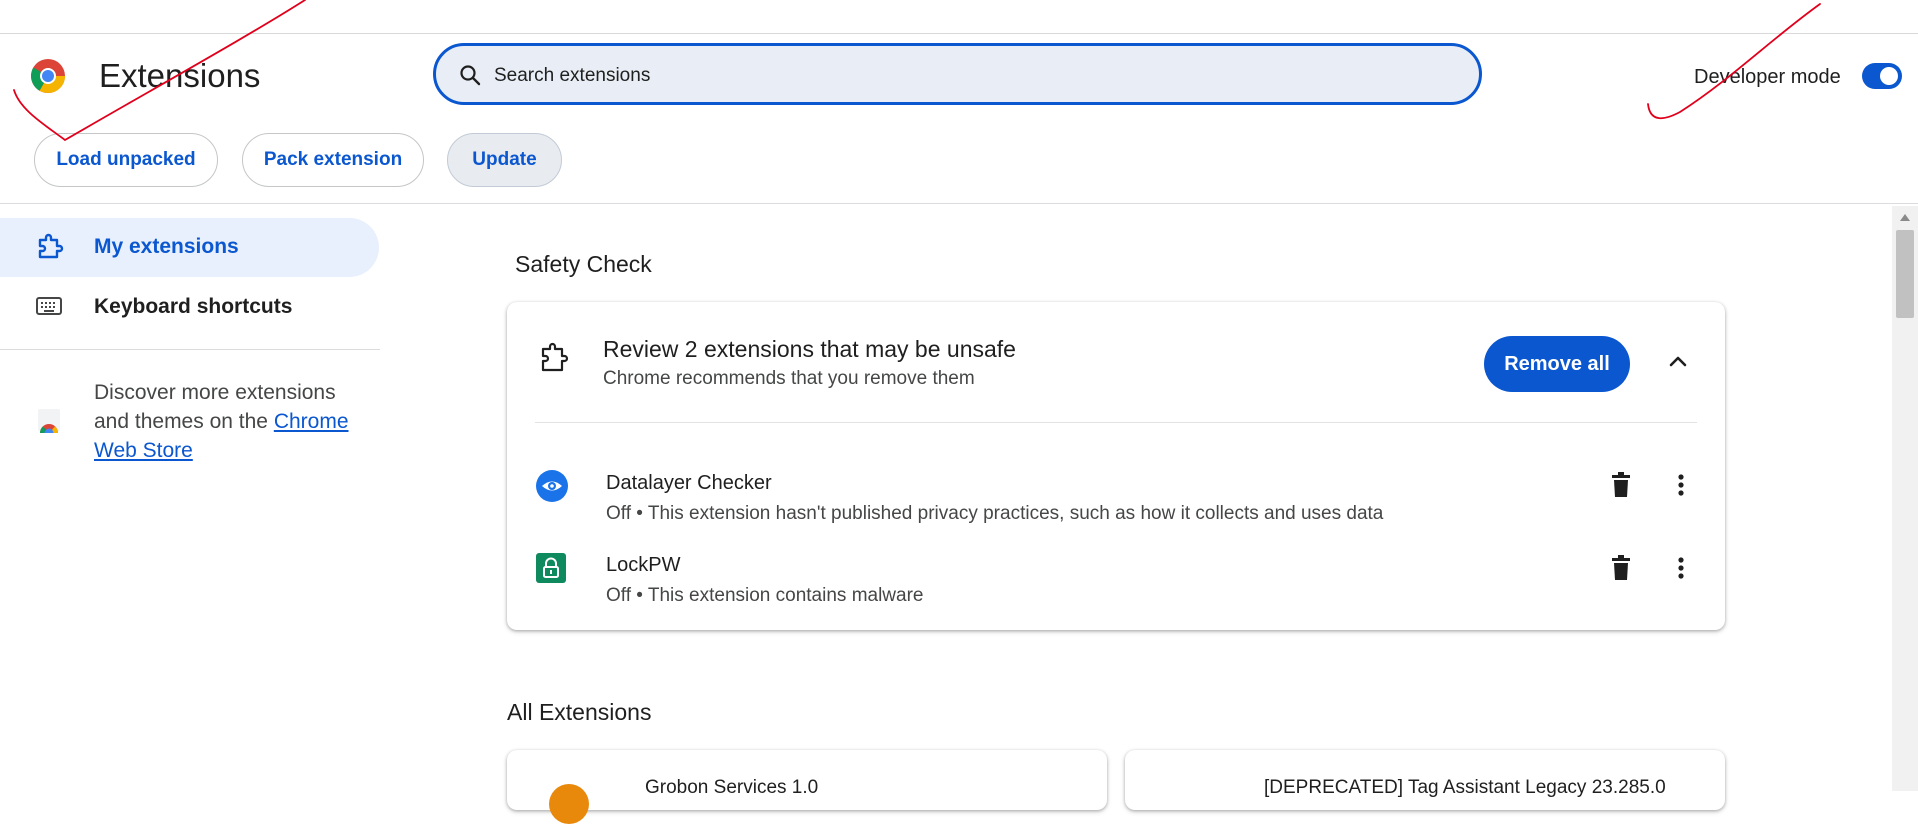  What do you see at coordinates (1116, 422) in the screenshot?
I see `card-divider` at bounding box center [1116, 422].